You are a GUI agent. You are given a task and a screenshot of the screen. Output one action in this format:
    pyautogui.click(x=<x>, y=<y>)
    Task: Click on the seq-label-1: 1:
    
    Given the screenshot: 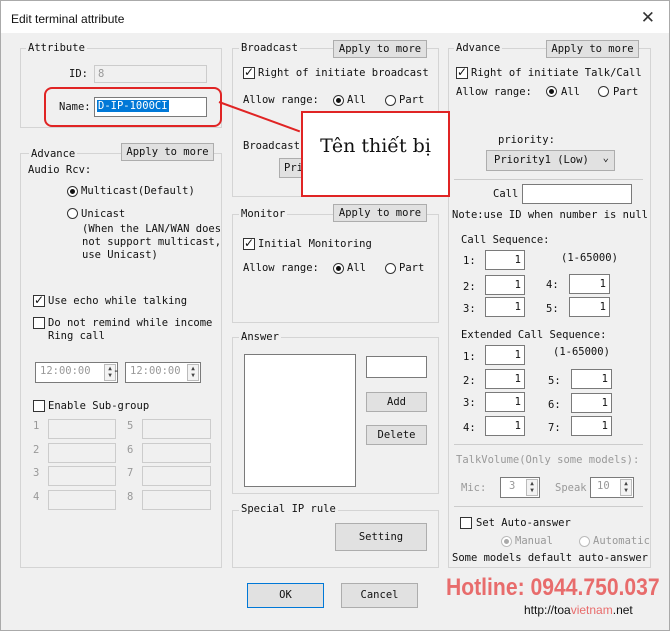 What is the action you would take?
    pyautogui.click(x=469, y=261)
    